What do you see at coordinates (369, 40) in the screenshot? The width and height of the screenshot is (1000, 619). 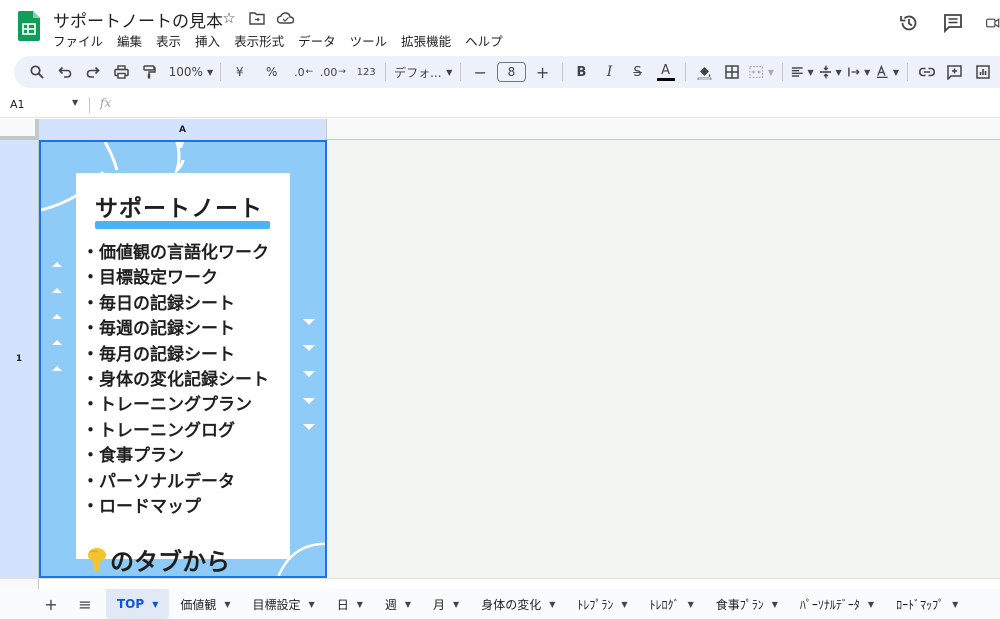 I see `menu-tools: ツール` at bounding box center [369, 40].